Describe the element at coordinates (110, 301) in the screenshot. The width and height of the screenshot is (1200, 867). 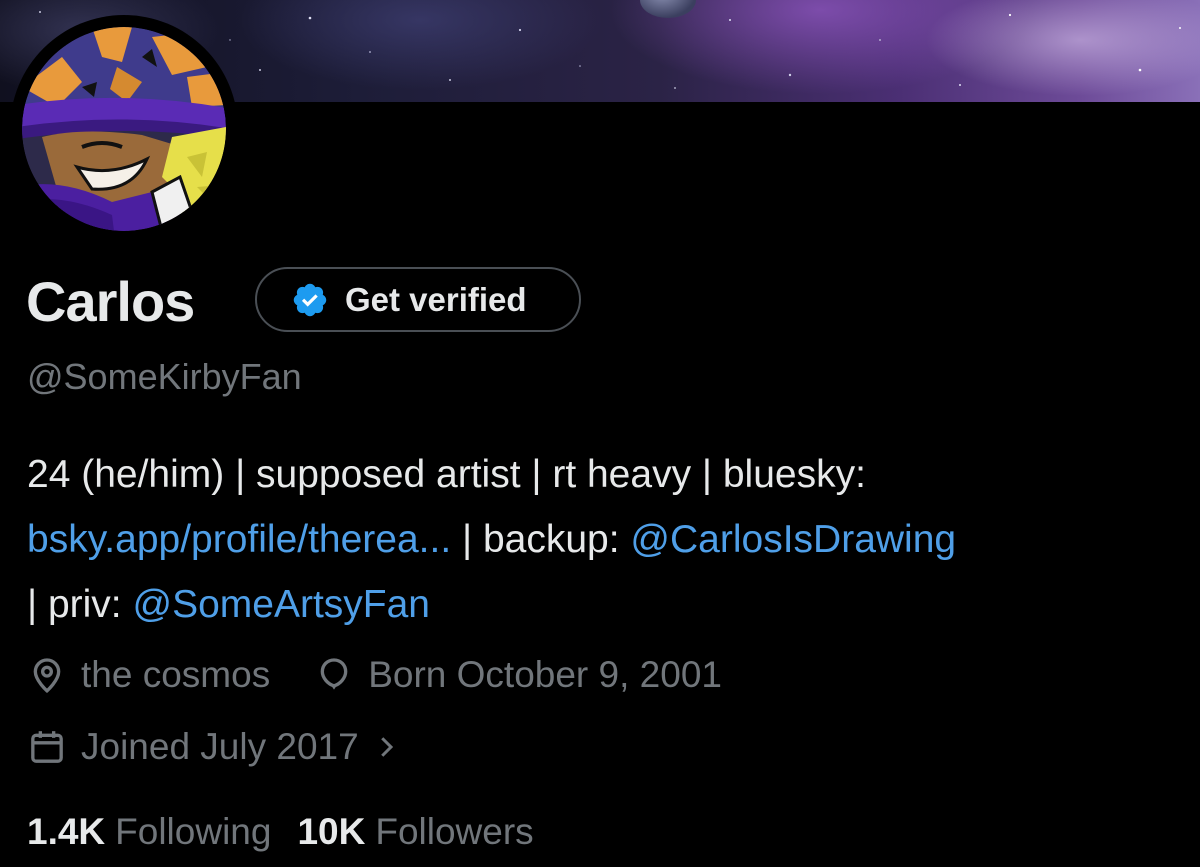
I see `display-name: Carlos` at that location.